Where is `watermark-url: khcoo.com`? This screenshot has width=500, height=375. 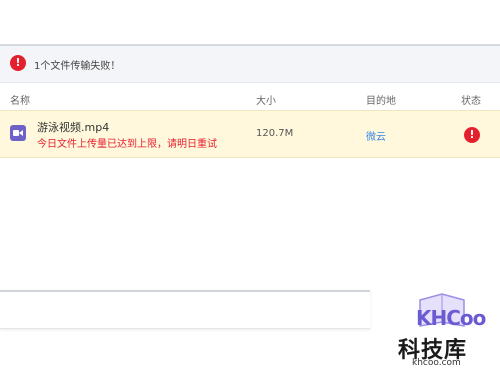 watermark-url: khcoo.com is located at coordinates (436, 363).